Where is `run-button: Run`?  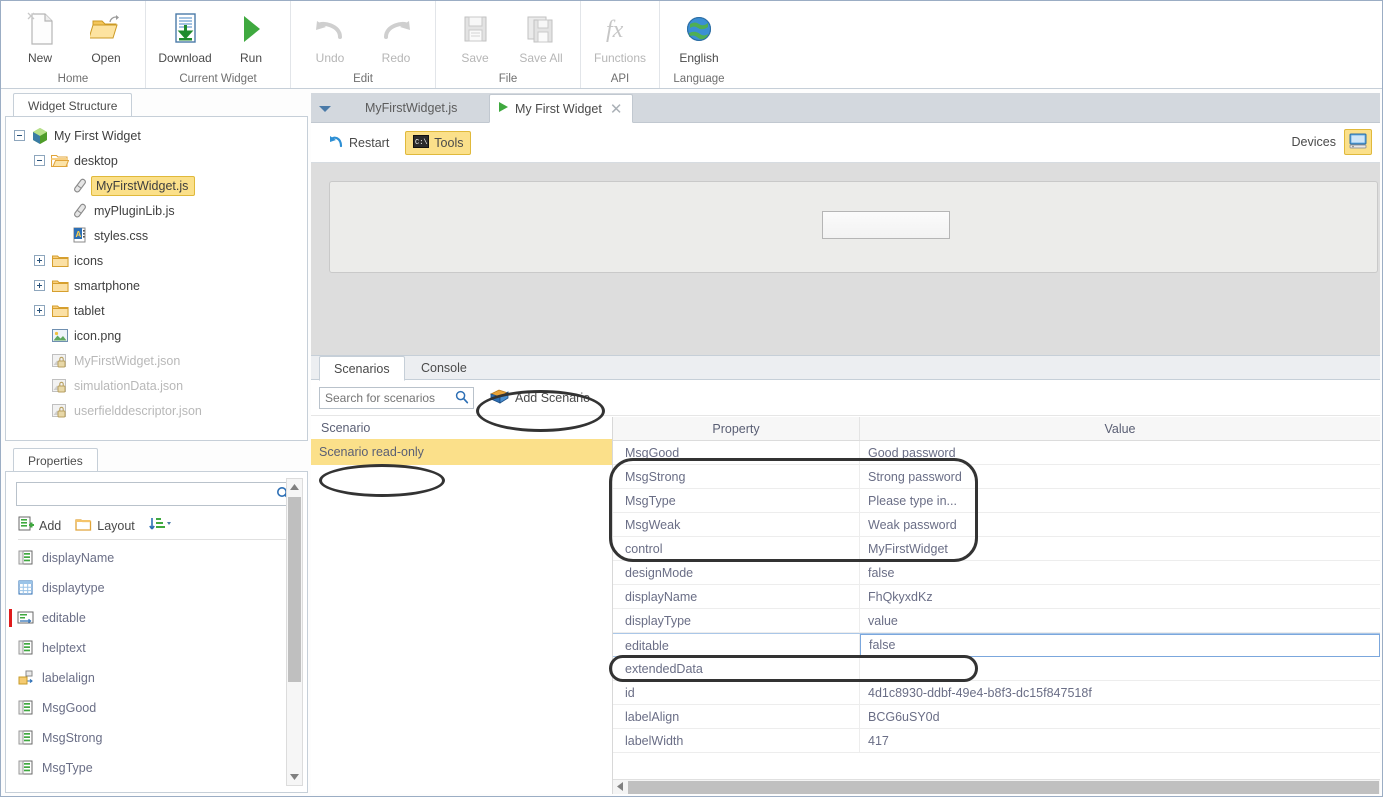
run-button: Run is located at coordinates (251, 35).